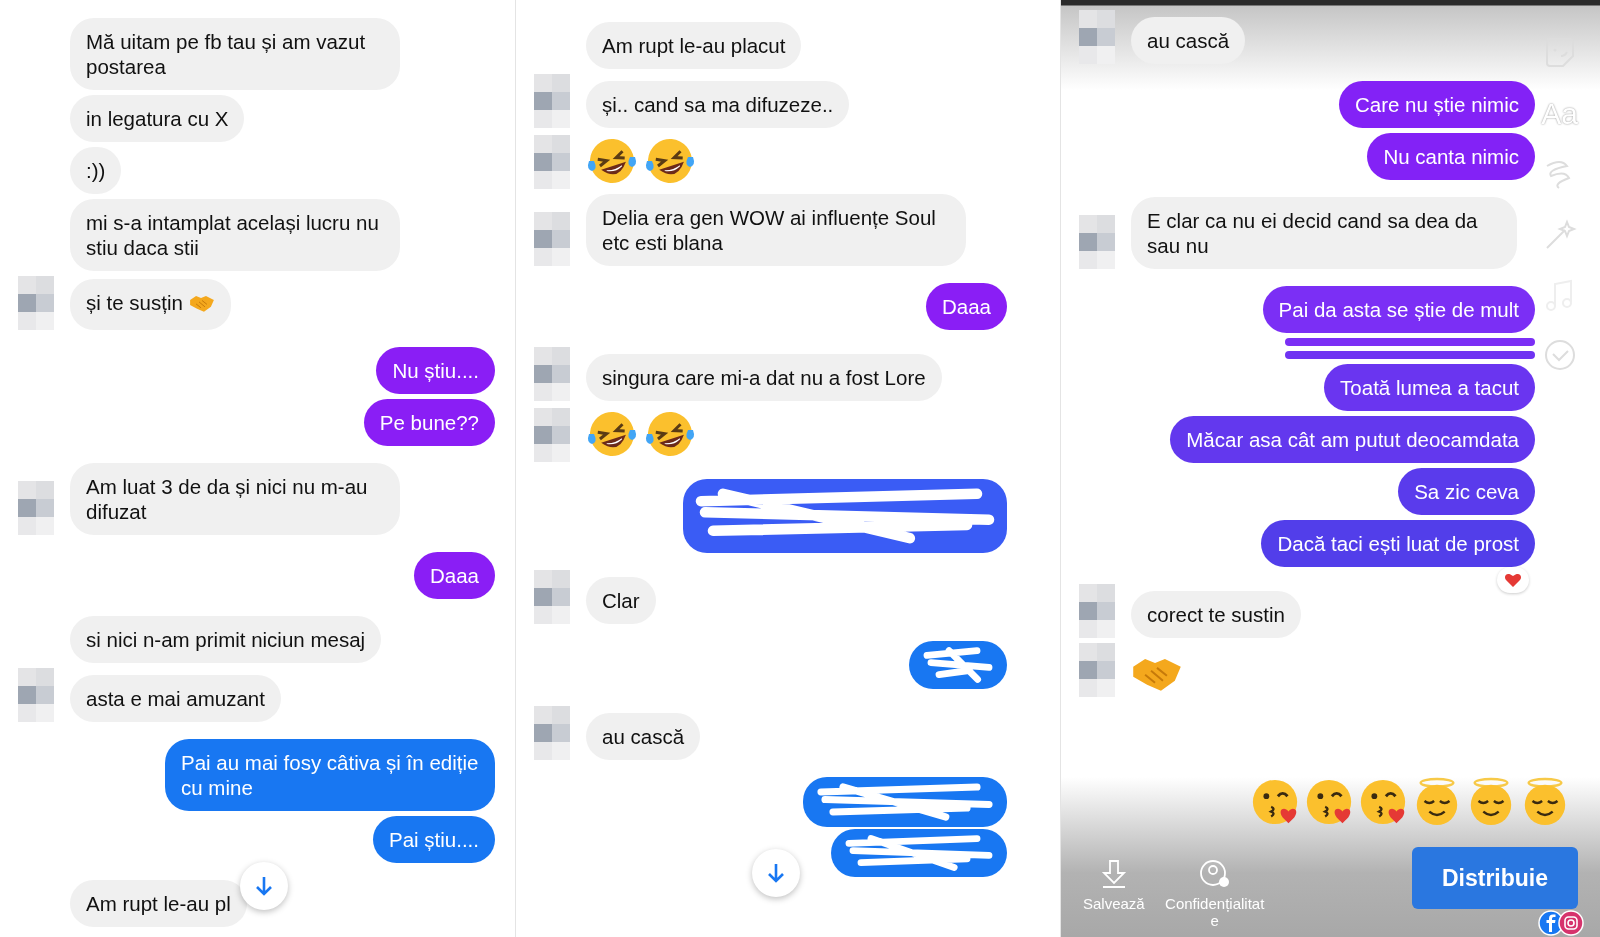 Image resolution: width=1600 pixels, height=937 pixels. I want to click on story-action-button: Salvează, so click(1114, 885).